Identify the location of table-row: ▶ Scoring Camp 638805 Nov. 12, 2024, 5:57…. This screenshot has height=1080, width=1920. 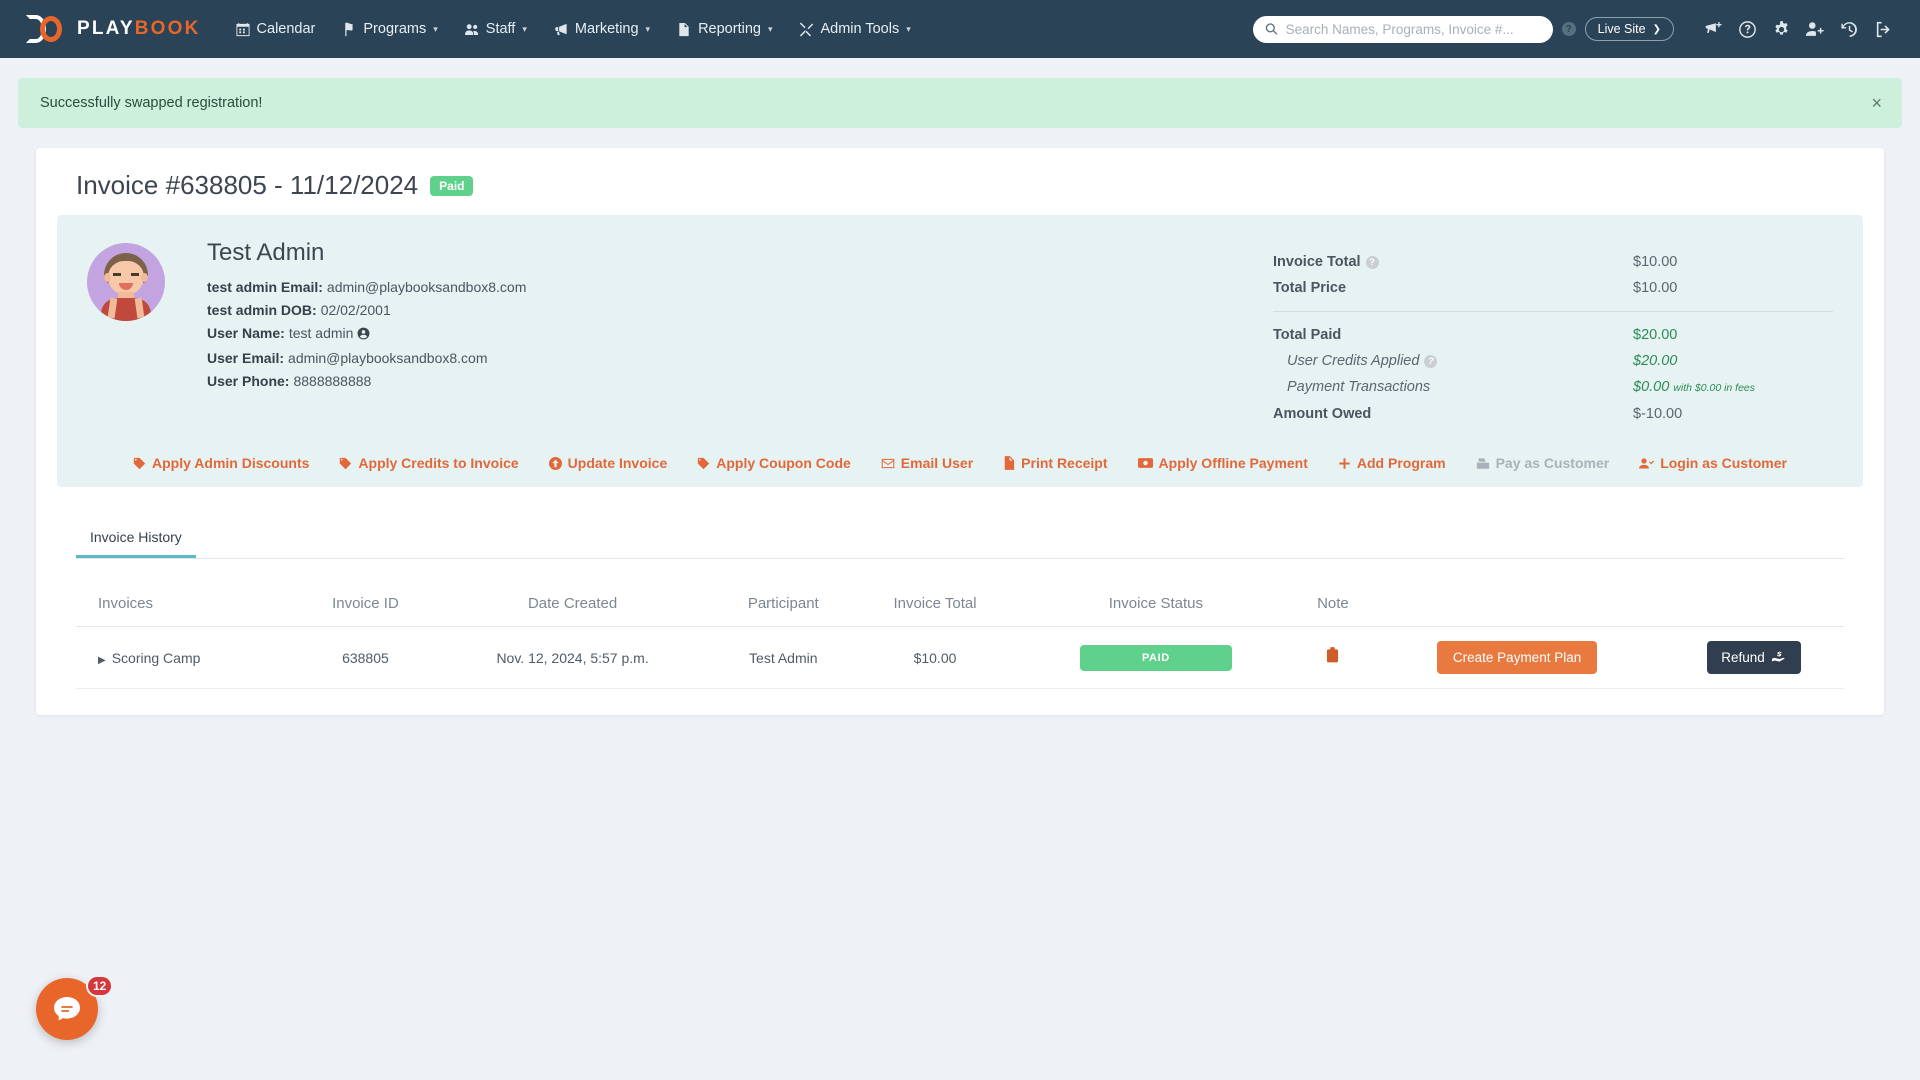
(960, 657).